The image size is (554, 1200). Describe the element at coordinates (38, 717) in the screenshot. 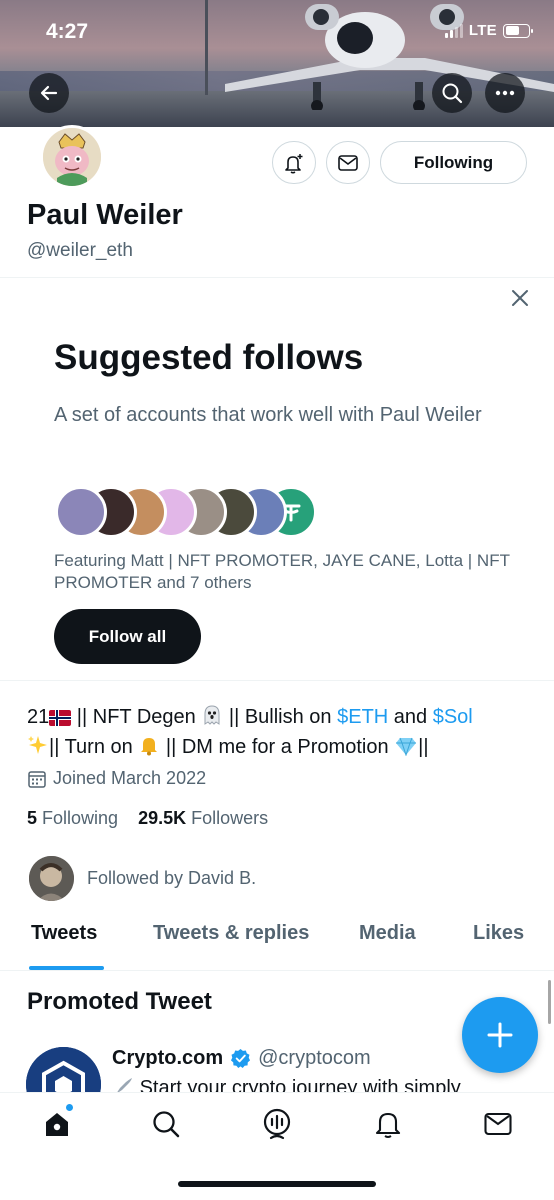

I see `bio-text: 21` at that location.